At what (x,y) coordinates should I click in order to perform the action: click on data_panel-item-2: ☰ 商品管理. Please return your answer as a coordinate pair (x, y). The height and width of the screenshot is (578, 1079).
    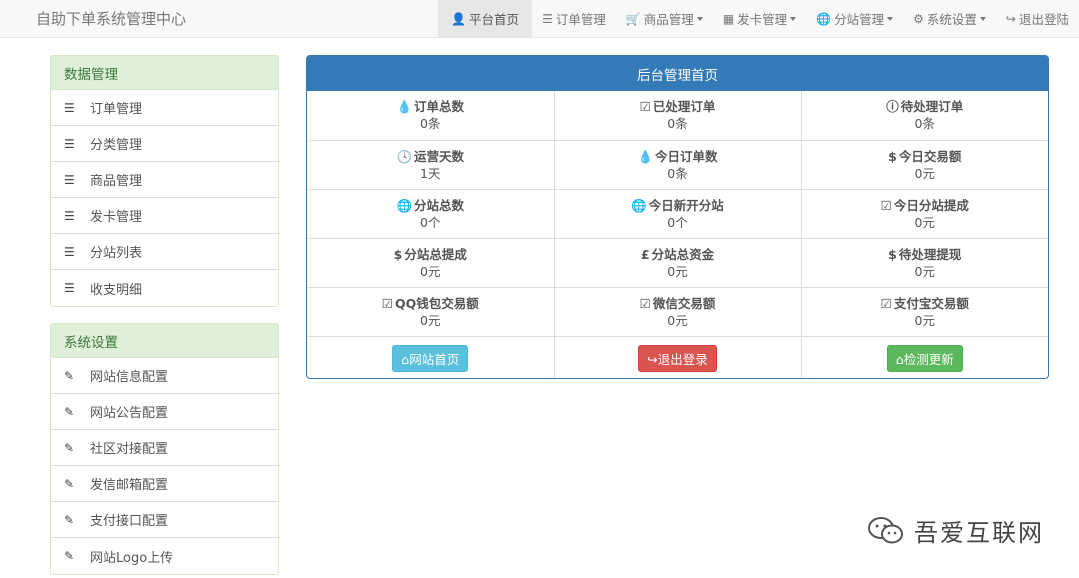
    Looking at the image, I should click on (164, 180).